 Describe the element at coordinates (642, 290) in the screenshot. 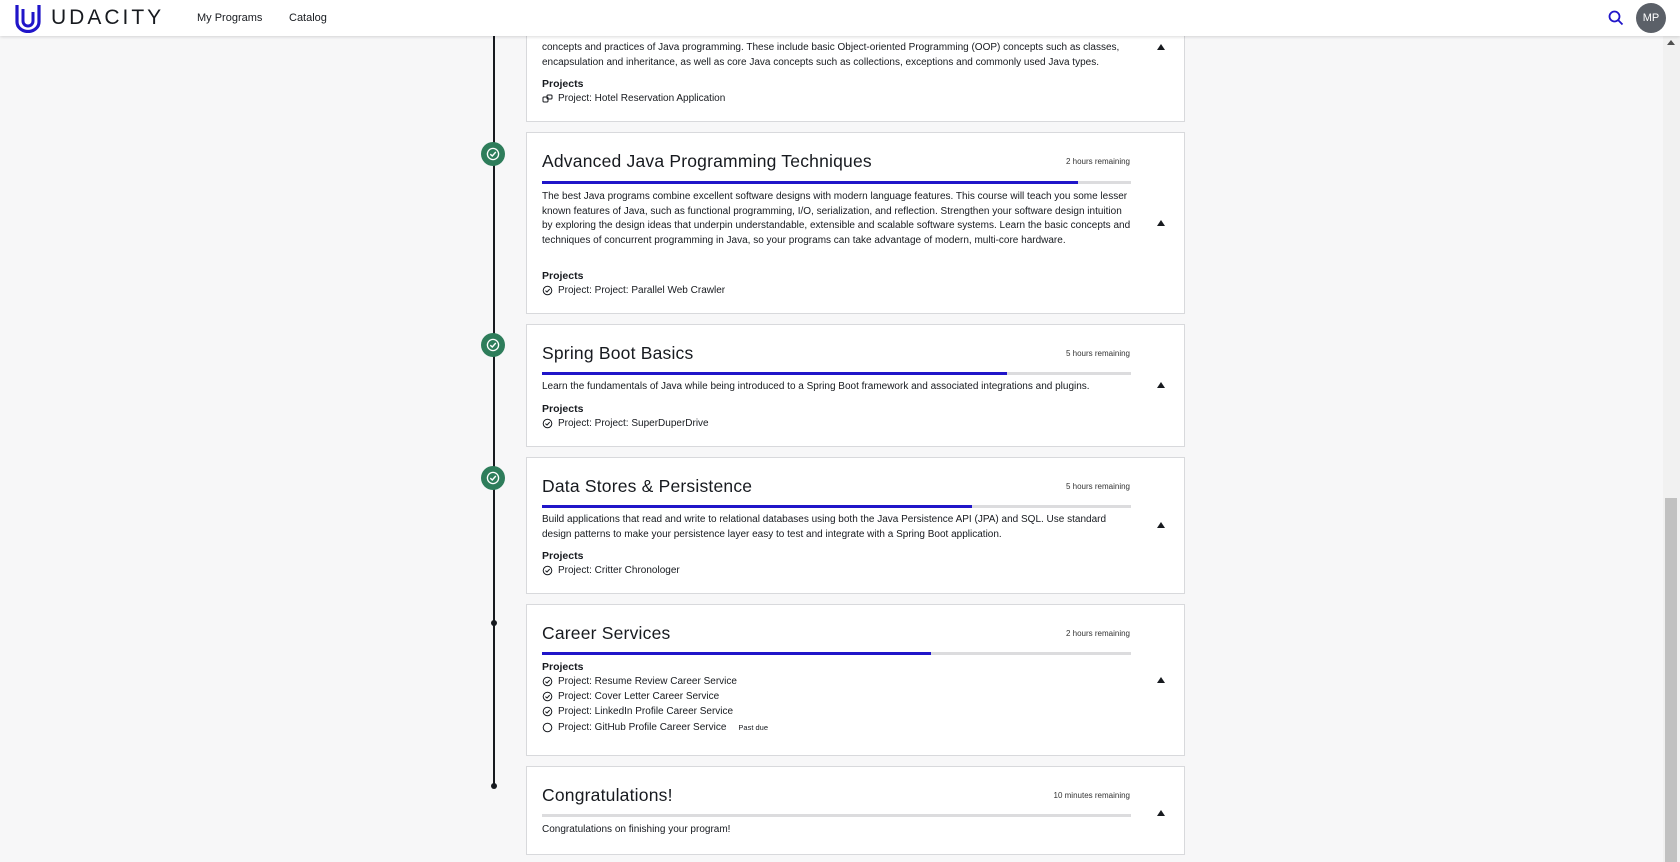

I see `project-name: Project: Project: Parallel Web Crawler` at that location.